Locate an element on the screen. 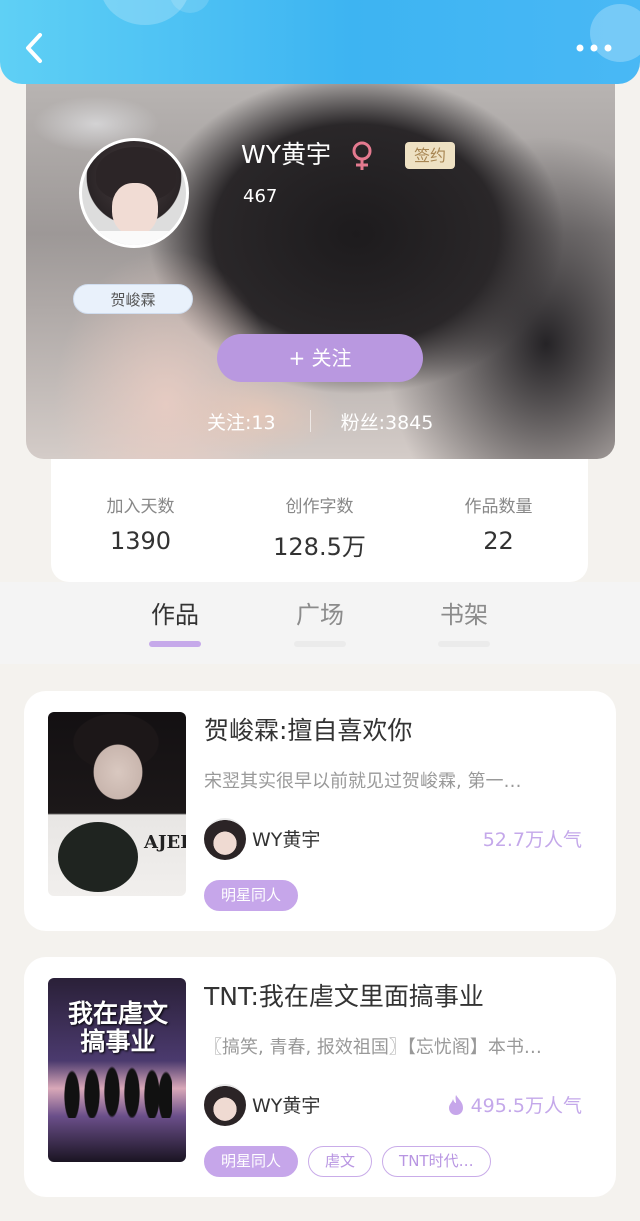 This screenshot has width=640, height=1221. tab-bar: 作品 广场 书架 is located at coordinates (320, 623).